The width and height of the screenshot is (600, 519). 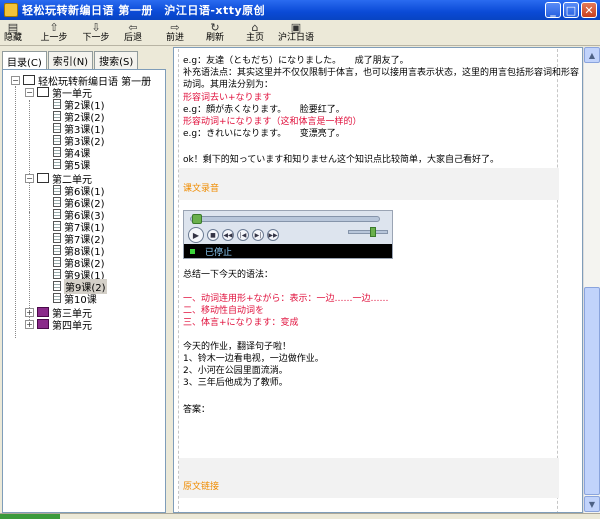 What do you see at coordinates (241, 323) in the screenshot?
I see `text-line: 三、体言+になります：变成` at bounding box center [241, 323].